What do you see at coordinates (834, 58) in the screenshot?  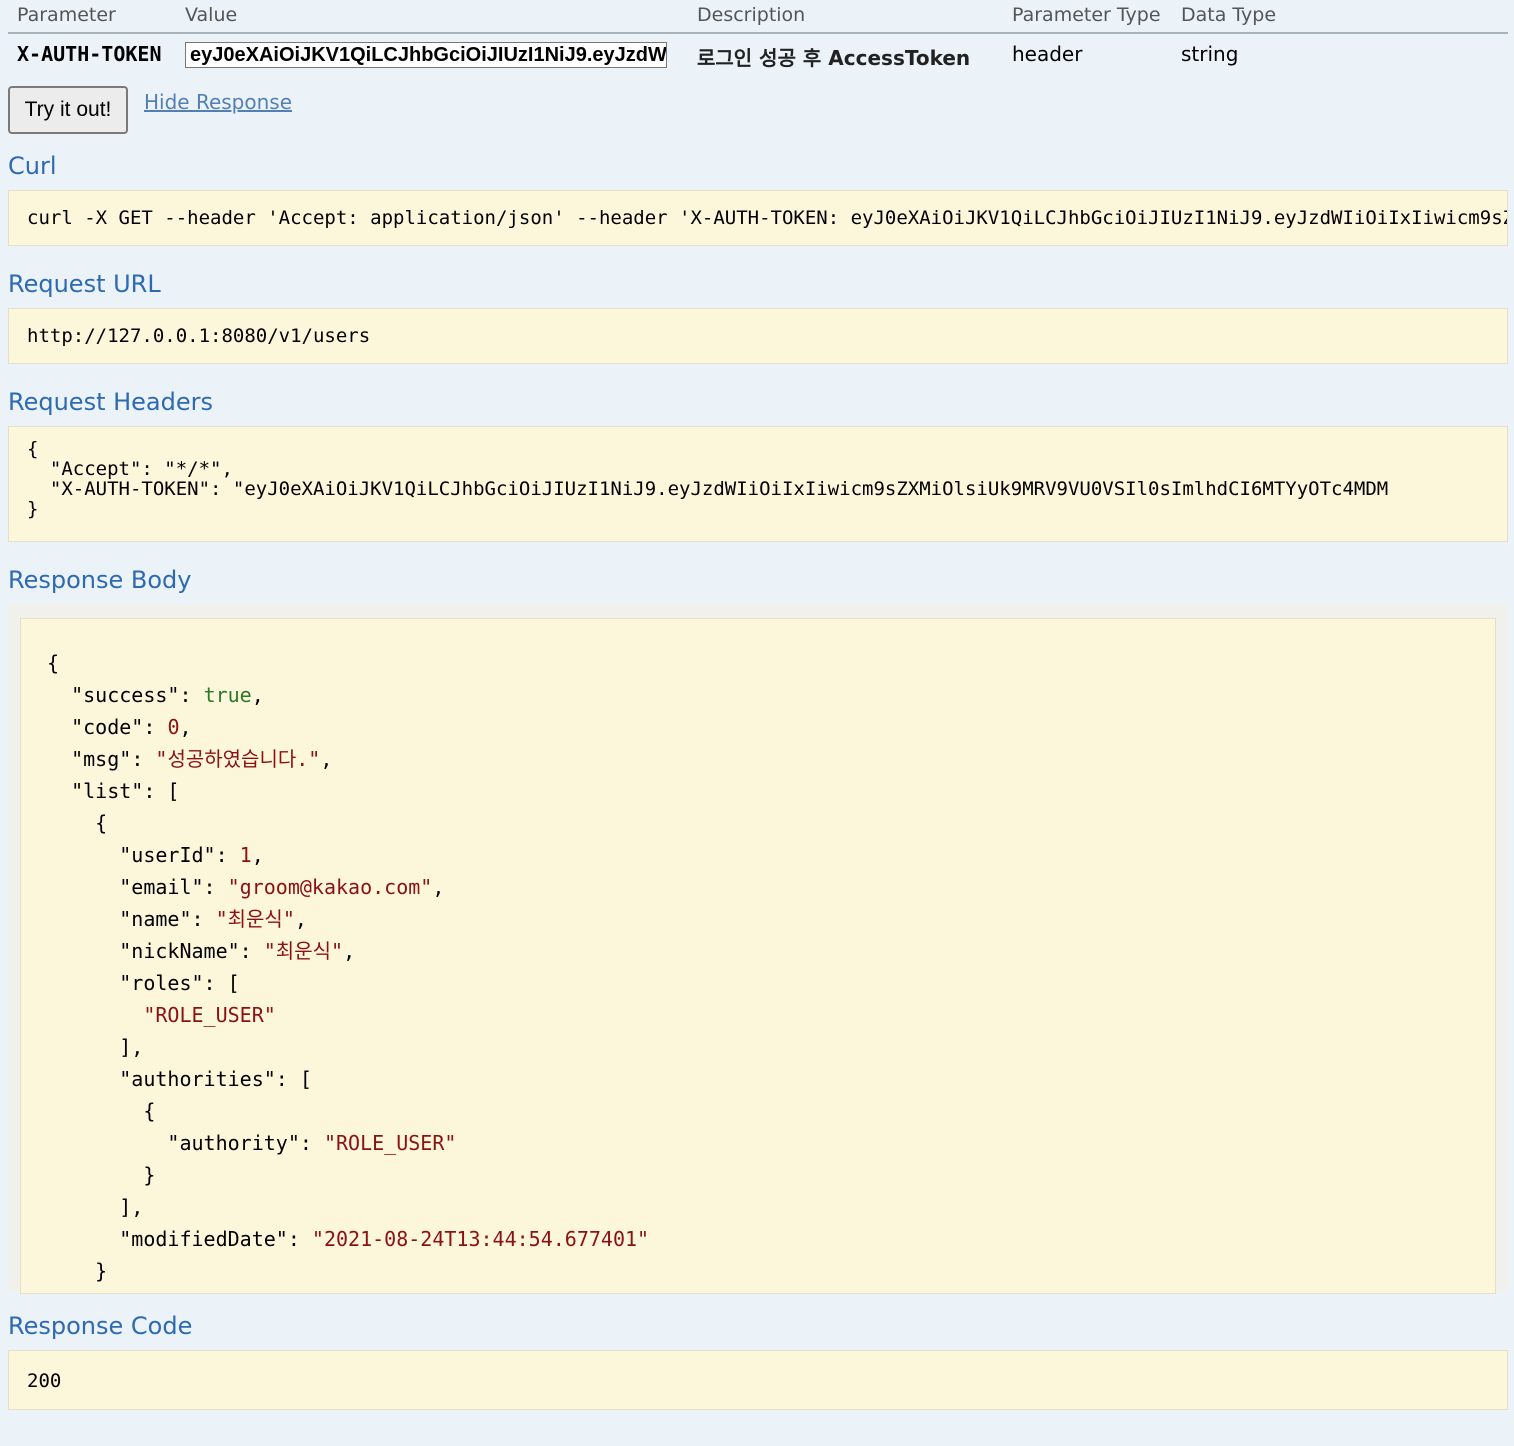 I see `parameter-description: 로그인 성공 후 AccessToken` at bounding box center [834, 58].